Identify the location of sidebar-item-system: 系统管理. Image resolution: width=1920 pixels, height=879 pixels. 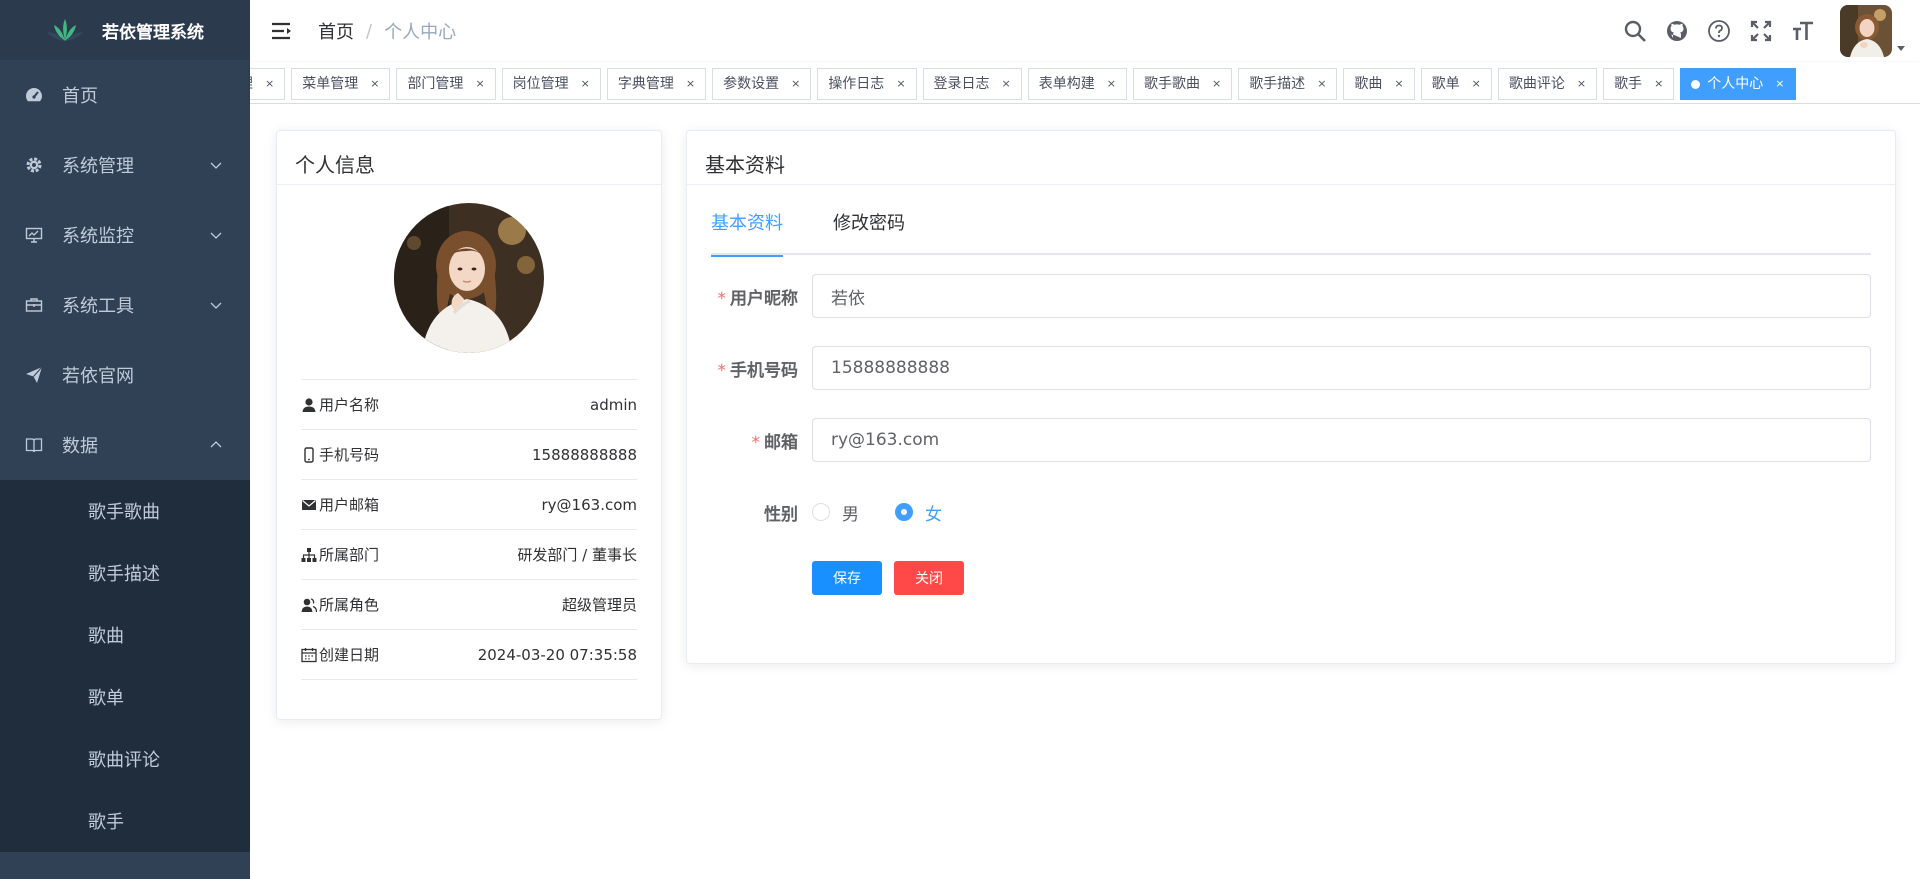
(125, 165).